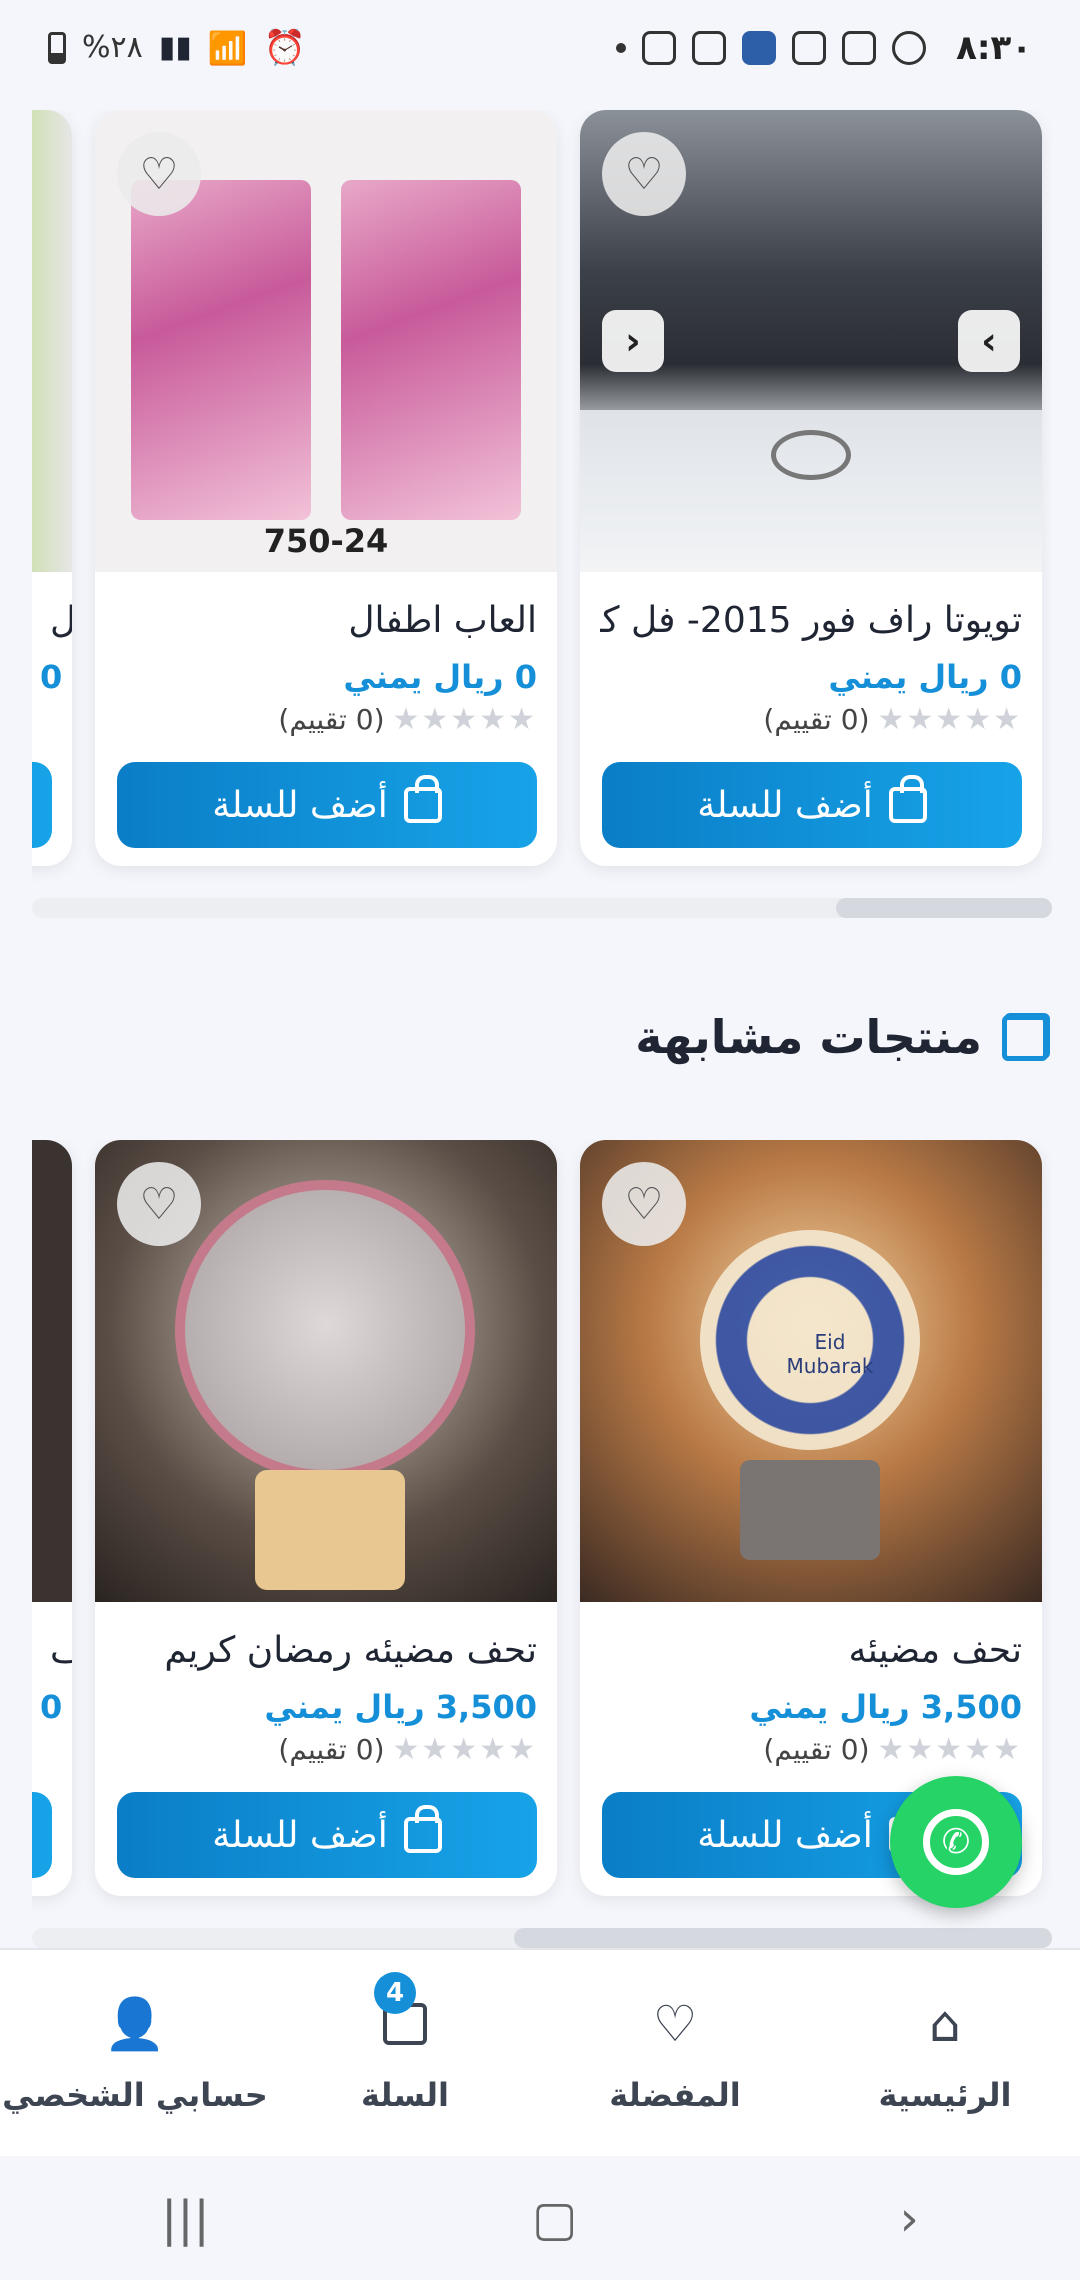 The height and width of the screenshot is (2280, 1080). I want to click on product-card-partial: ف 0, so click(52, 1518).